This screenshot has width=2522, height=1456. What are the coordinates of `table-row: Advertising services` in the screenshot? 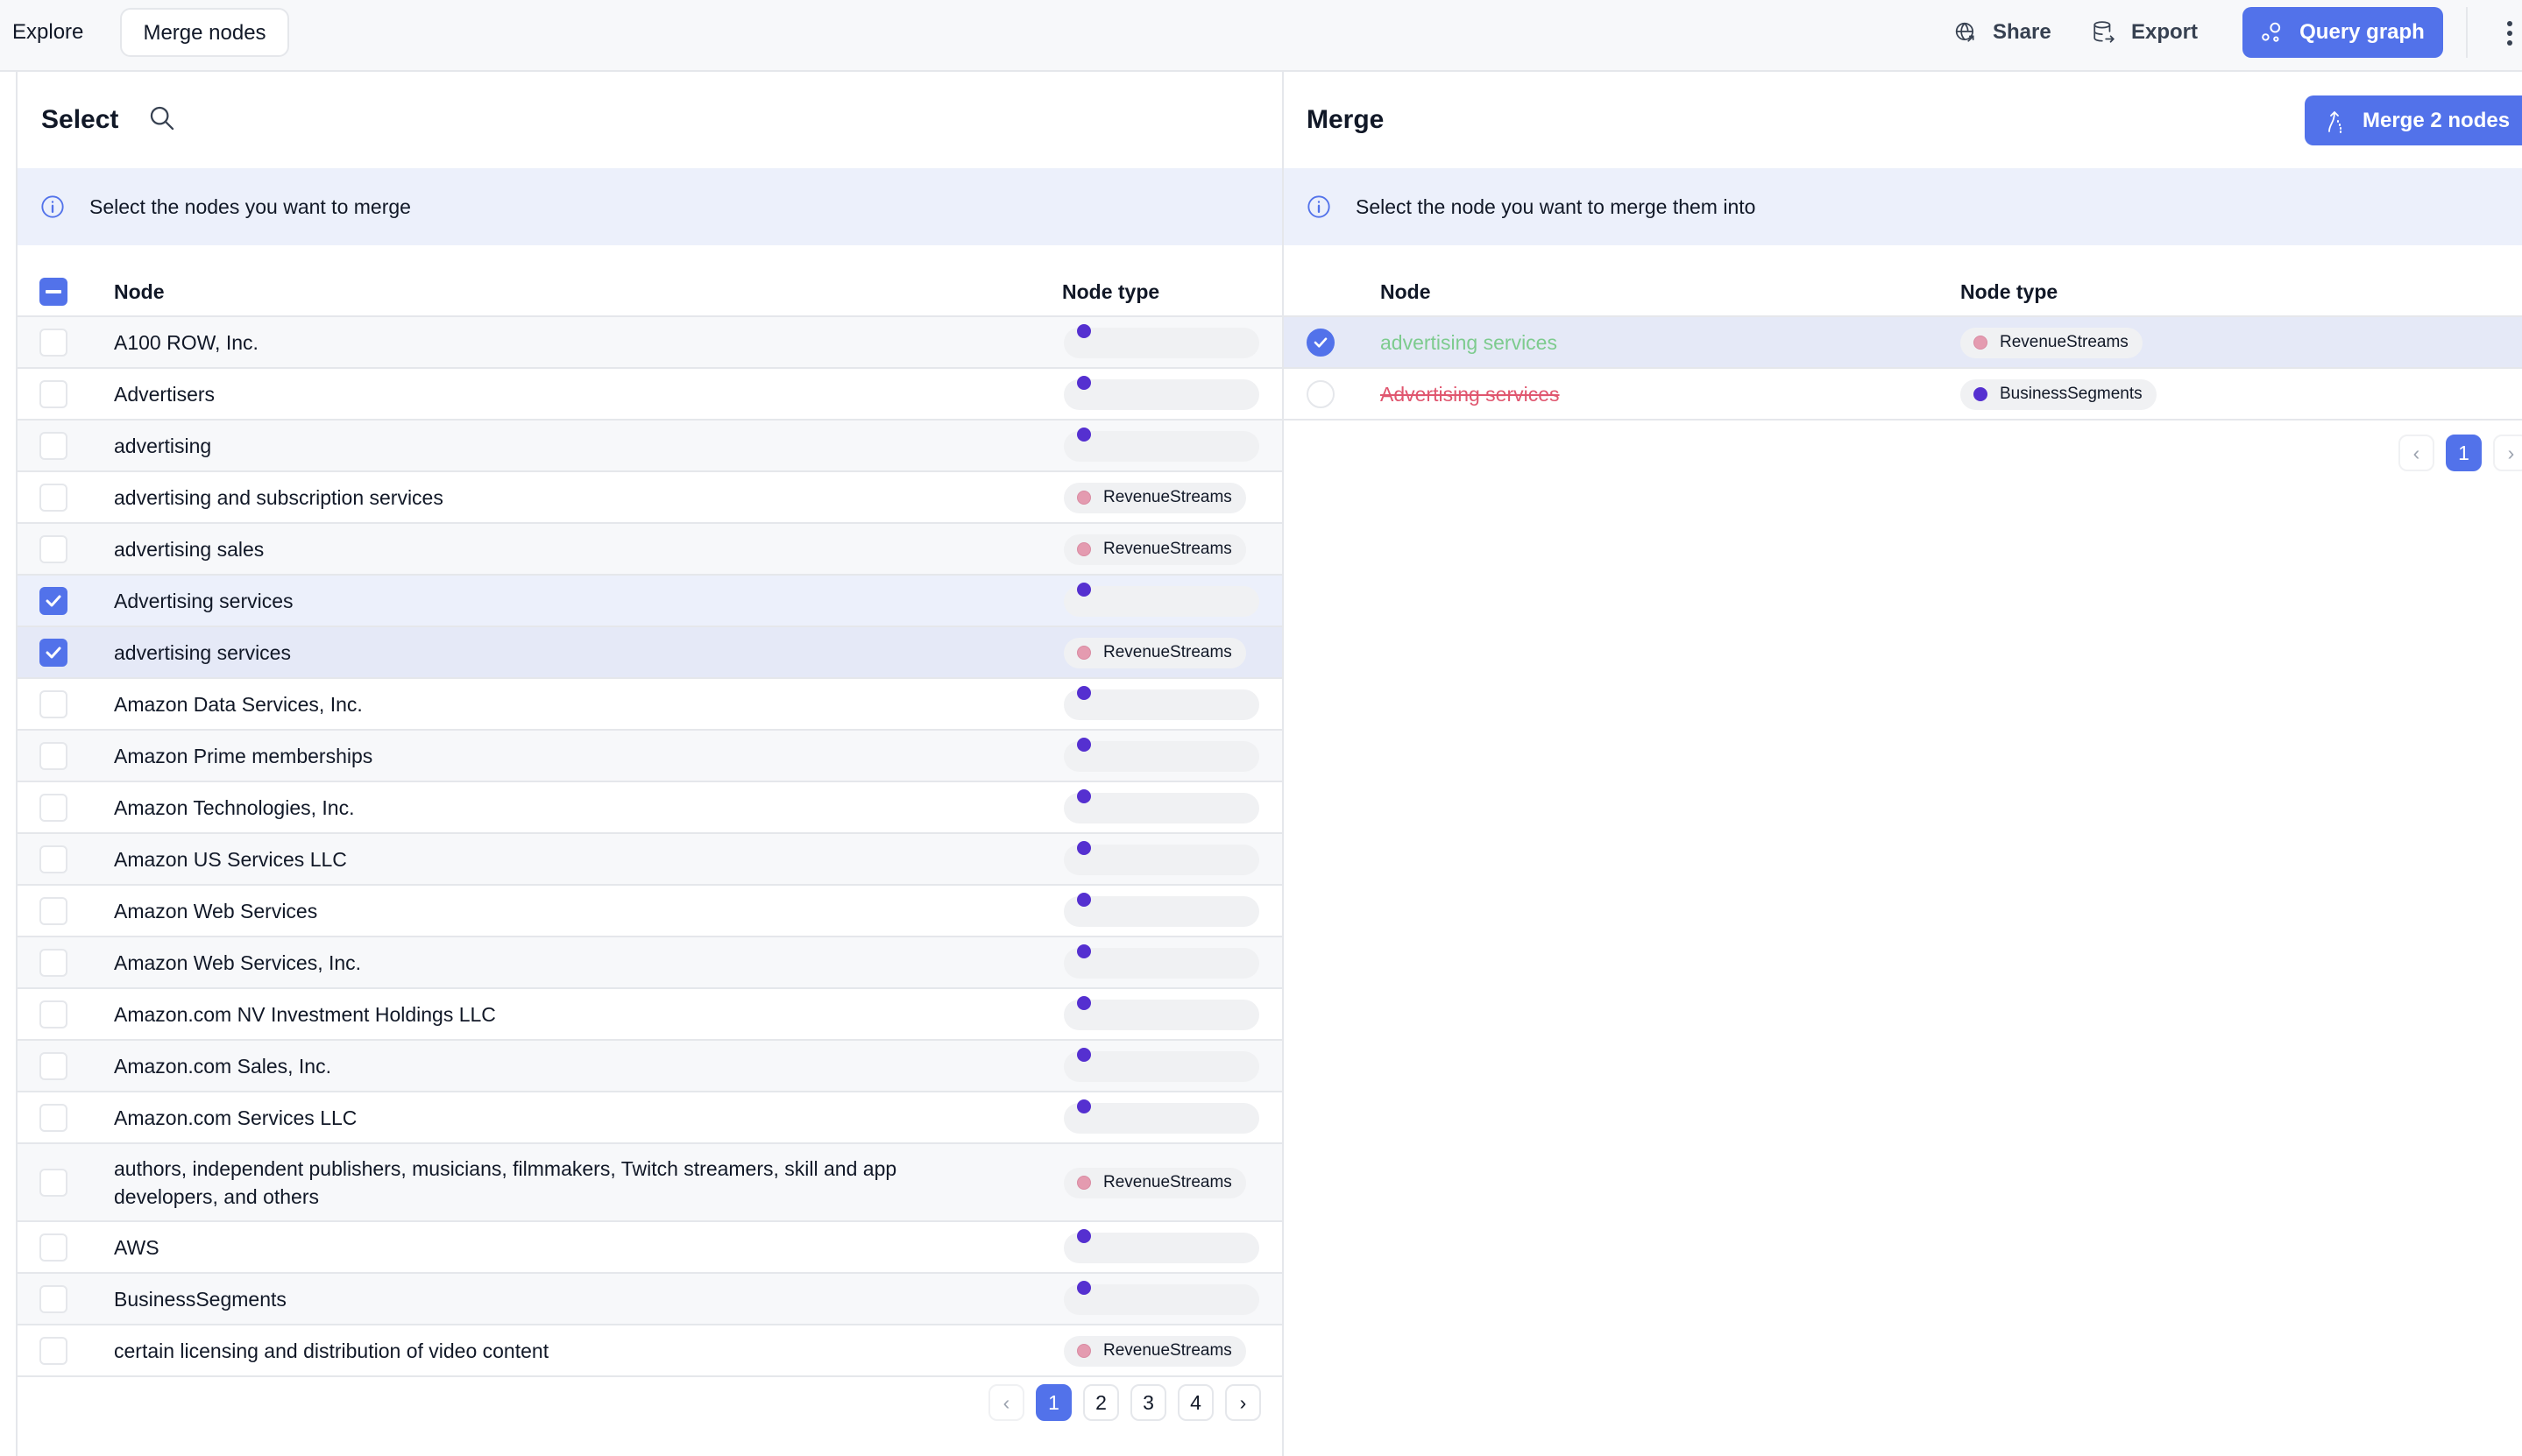 It's located at (650, 601).